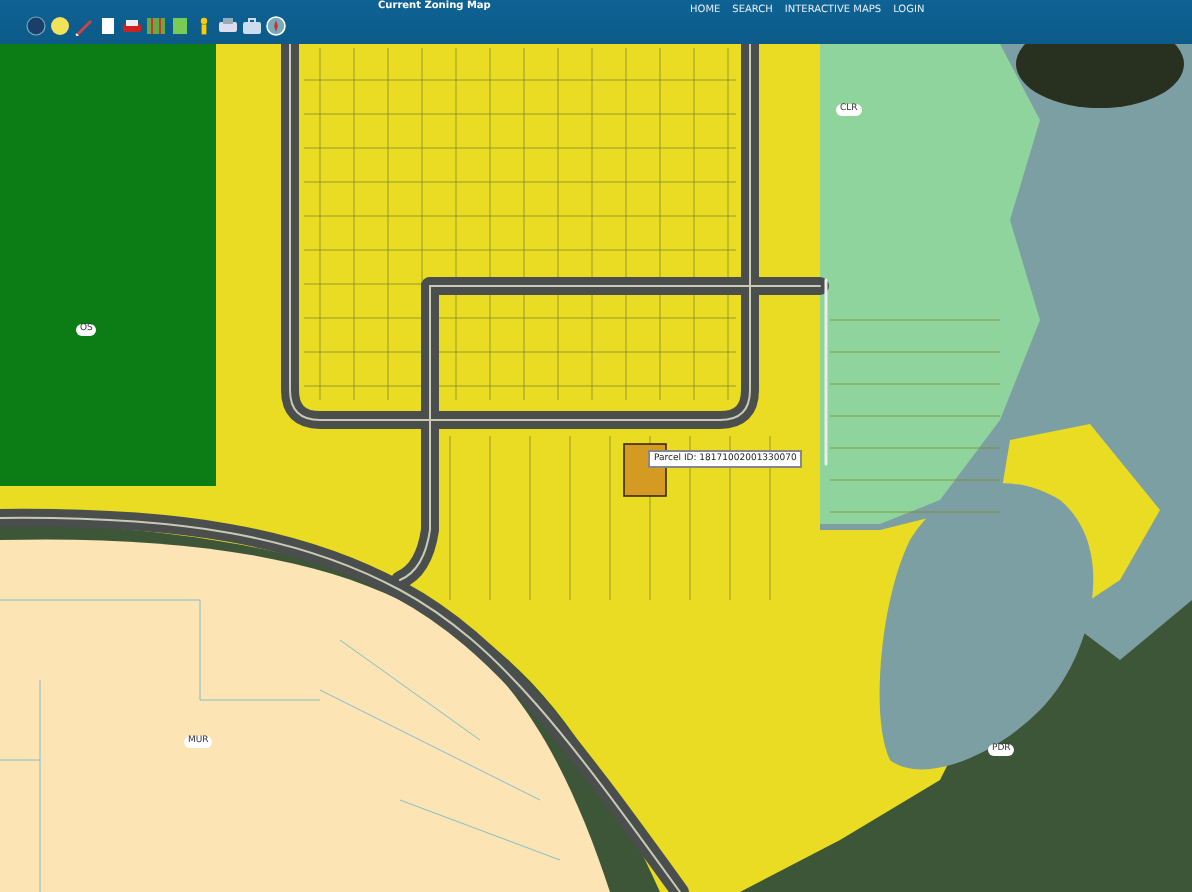  I want to click on document-button, so click(108, 26).